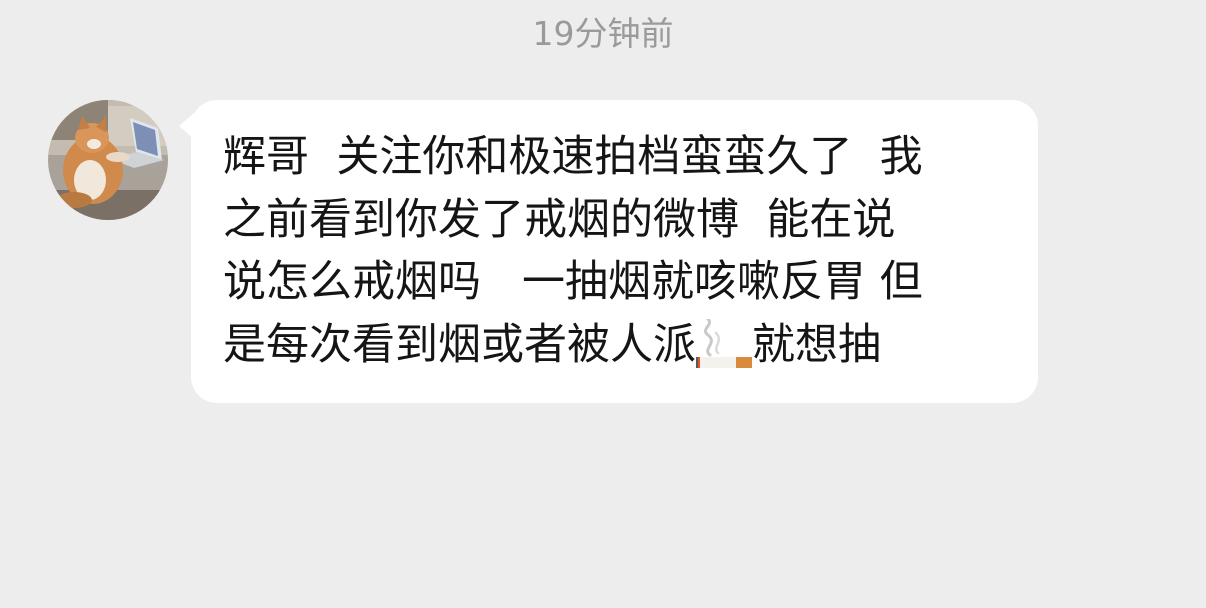  What do you see at coordinates (816, 344) in the screenshot?
I see `message-line-4-text-end: 就想抽` at bounding box center [816, 344].